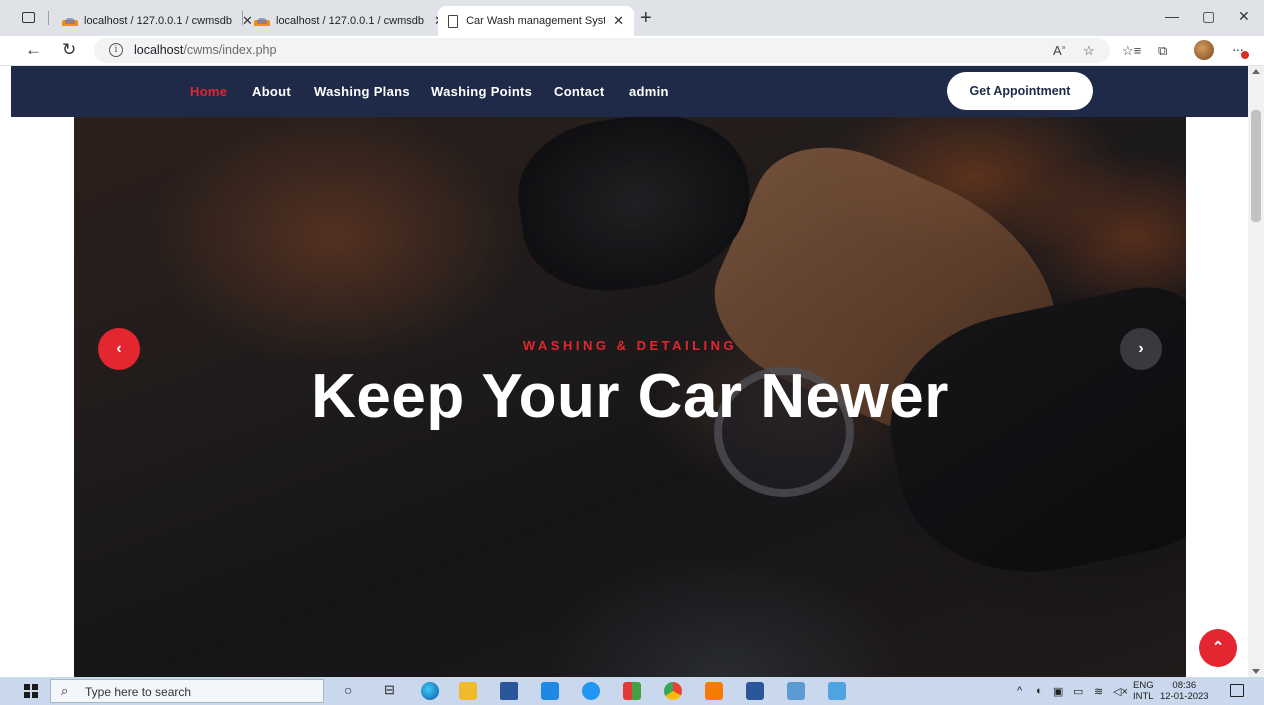 This screenshot has width=1264, height=705. Describe the element at coordinates (1256, 166) in the screenshot. I see `scroll-thumb` at that location.